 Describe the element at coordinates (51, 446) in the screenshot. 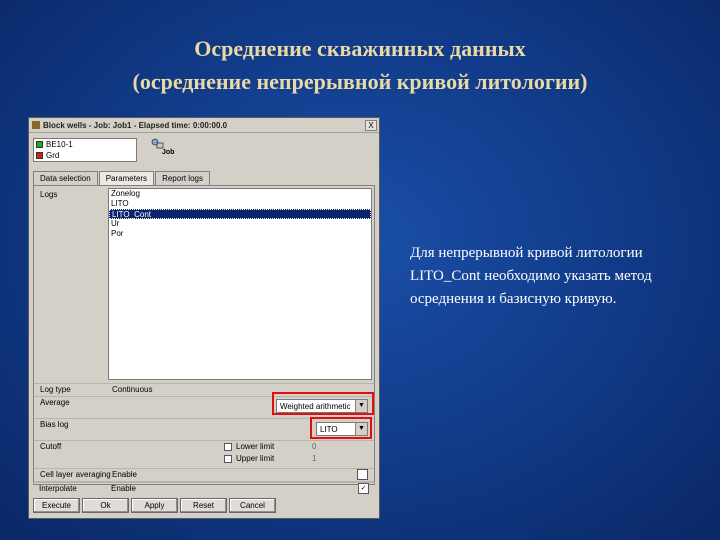

I see `cutoff-label: Cutoff` at that location.